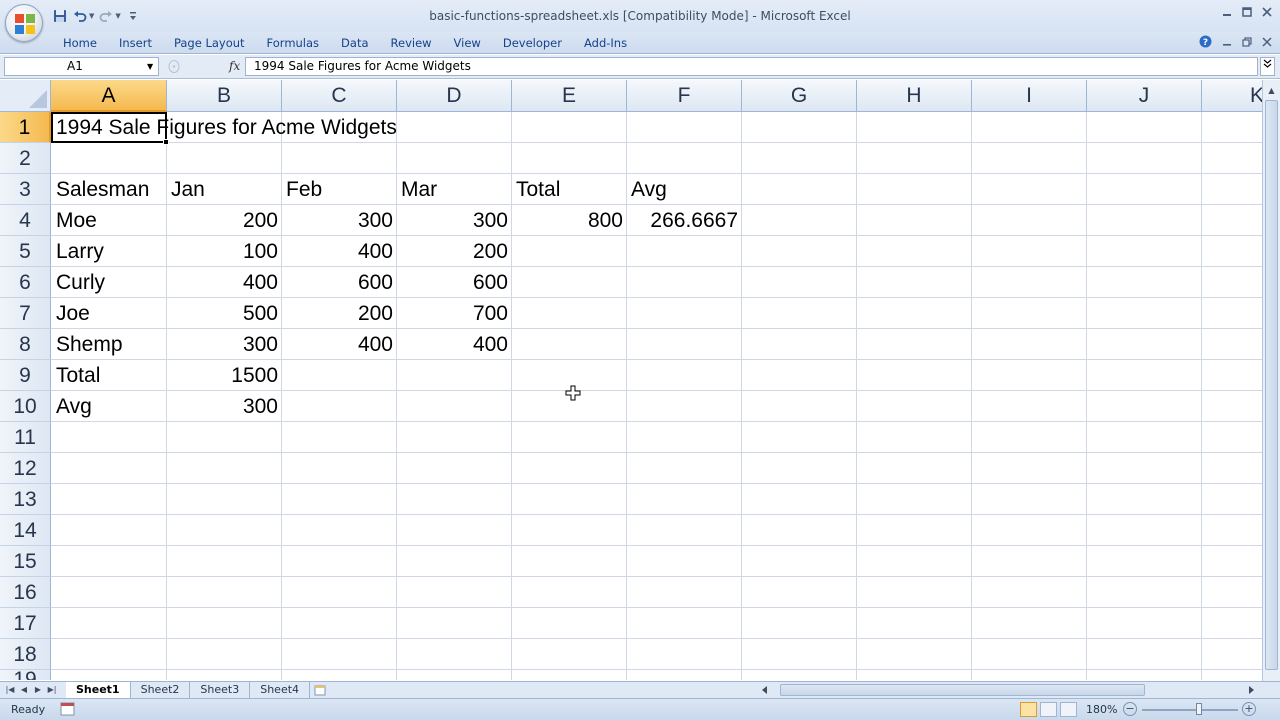 This screenshot has width=1280, height=720. What do you see at coordinates (1267, 43) in the screenshot?
I see `workbook-close-icon` at bounding box center [1267, 43].